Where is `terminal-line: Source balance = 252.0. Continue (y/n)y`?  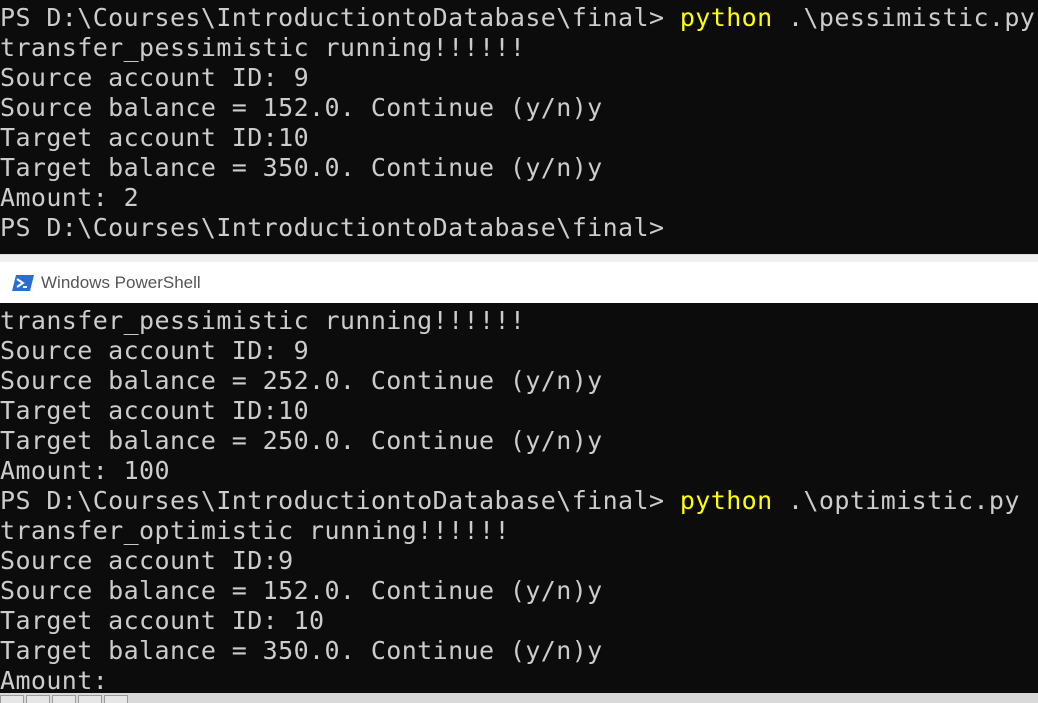 terminal-line: Source balance = 252.0. Continue (y/n)y is located at coordinates (301, 380).